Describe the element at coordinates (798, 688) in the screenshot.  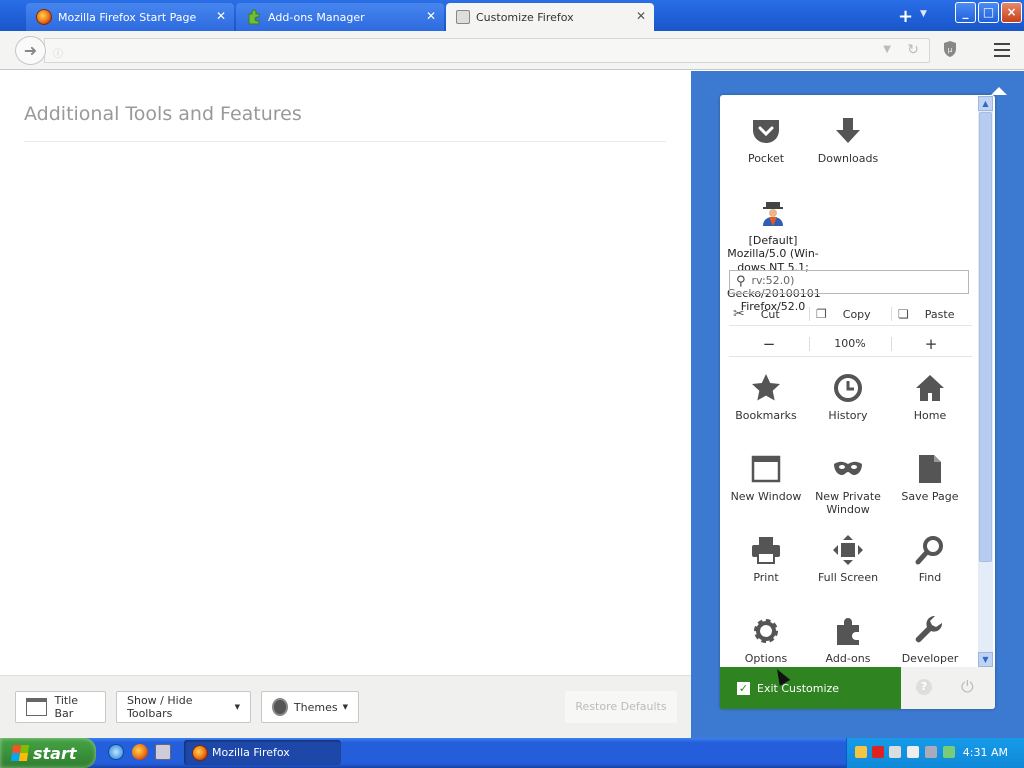
I see `item-label: Exit Customize` at that location.